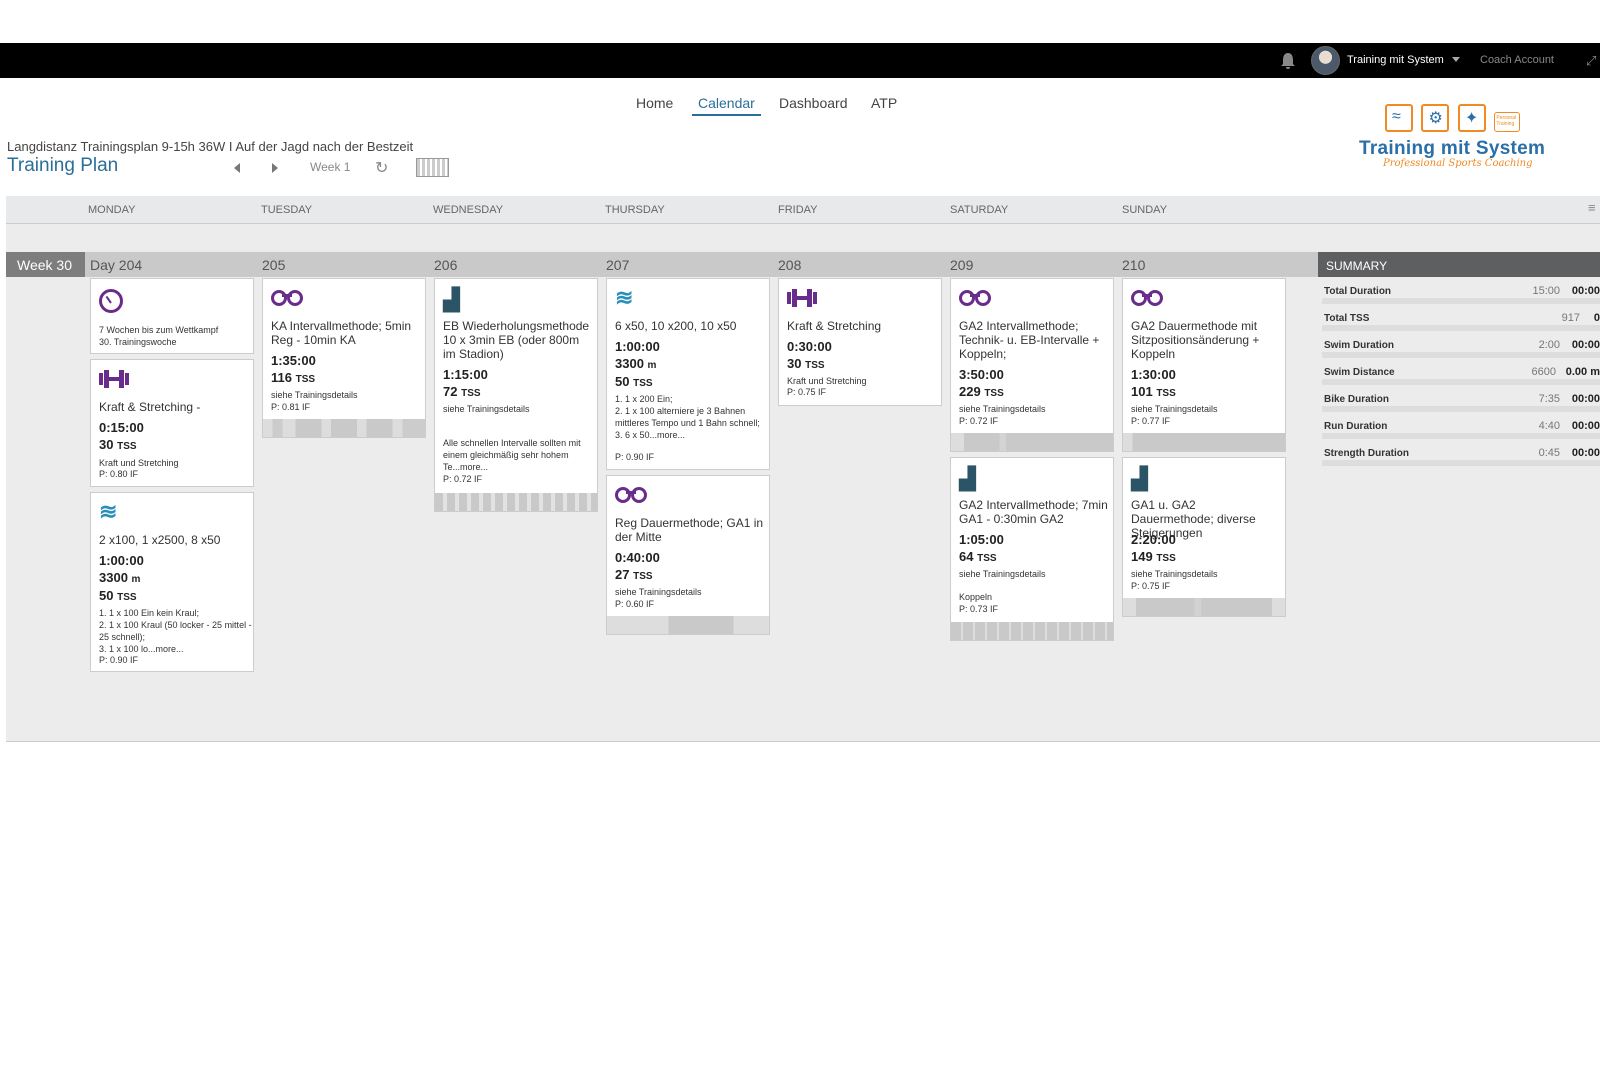  Describe the element at coordinates (1399, 118) in the screenshot. I see `swim-logo-icon: ≈` at that location.